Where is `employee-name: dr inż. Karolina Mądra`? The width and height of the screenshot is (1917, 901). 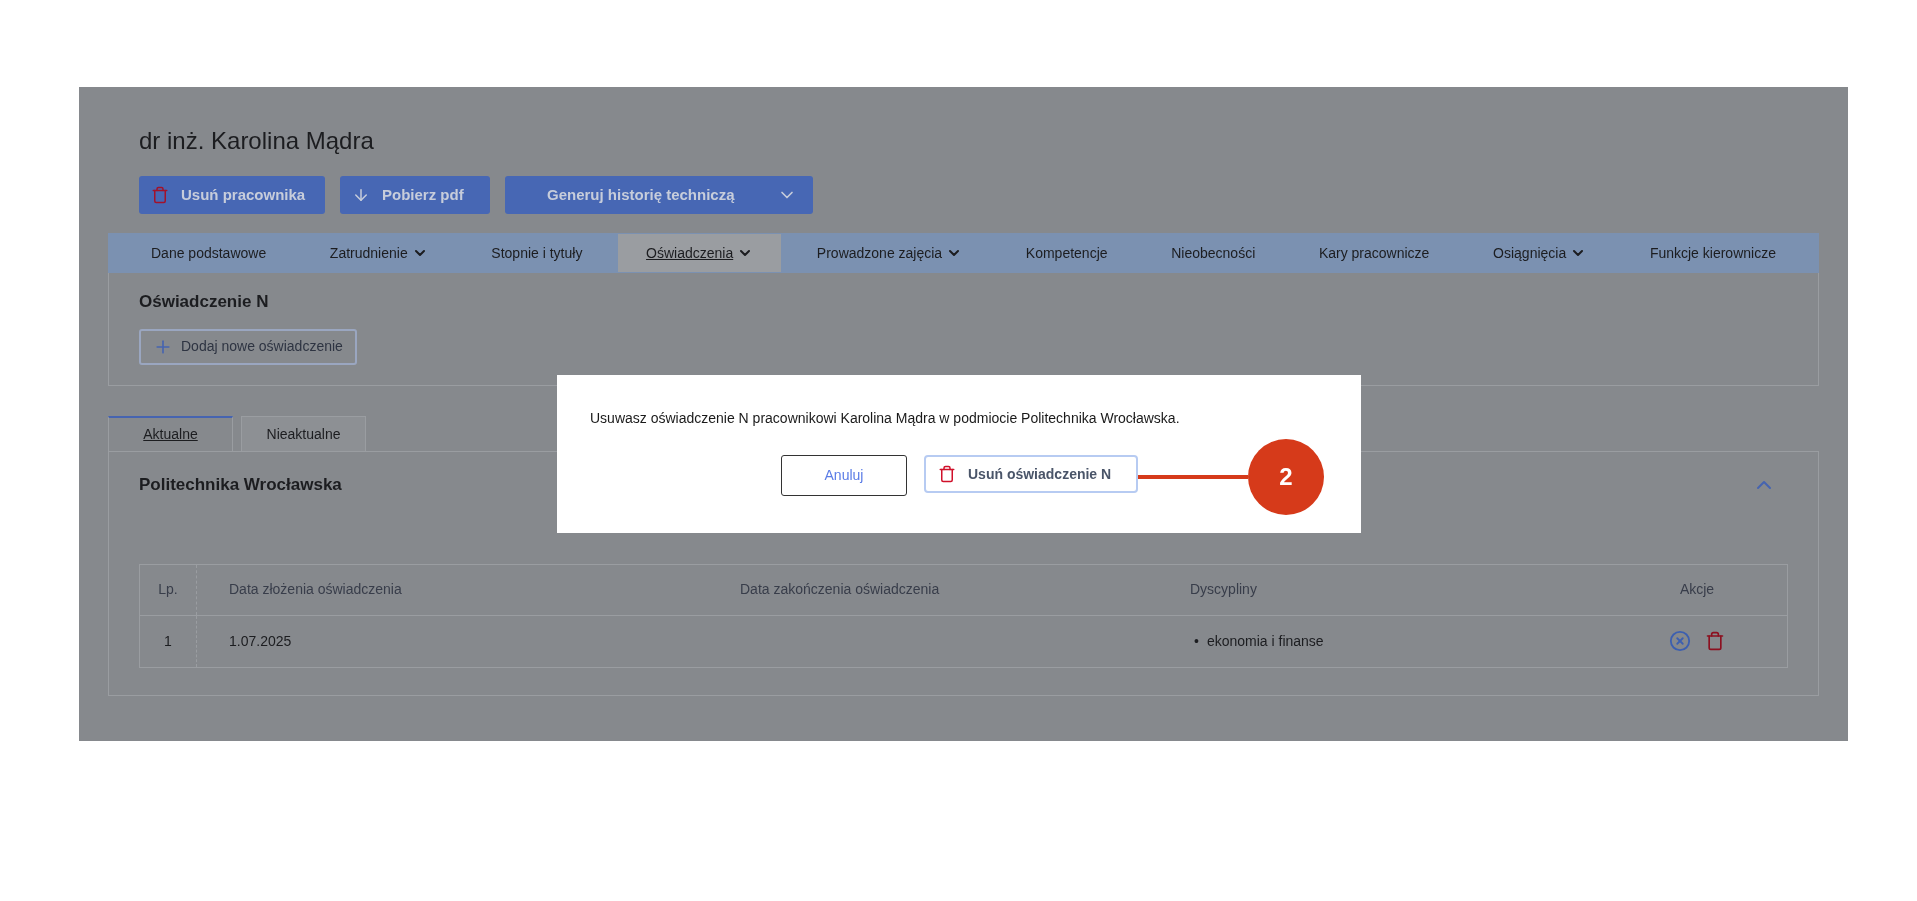
employee-name: dr inż. Karolina Mądra is located at coordinates (257, 141).